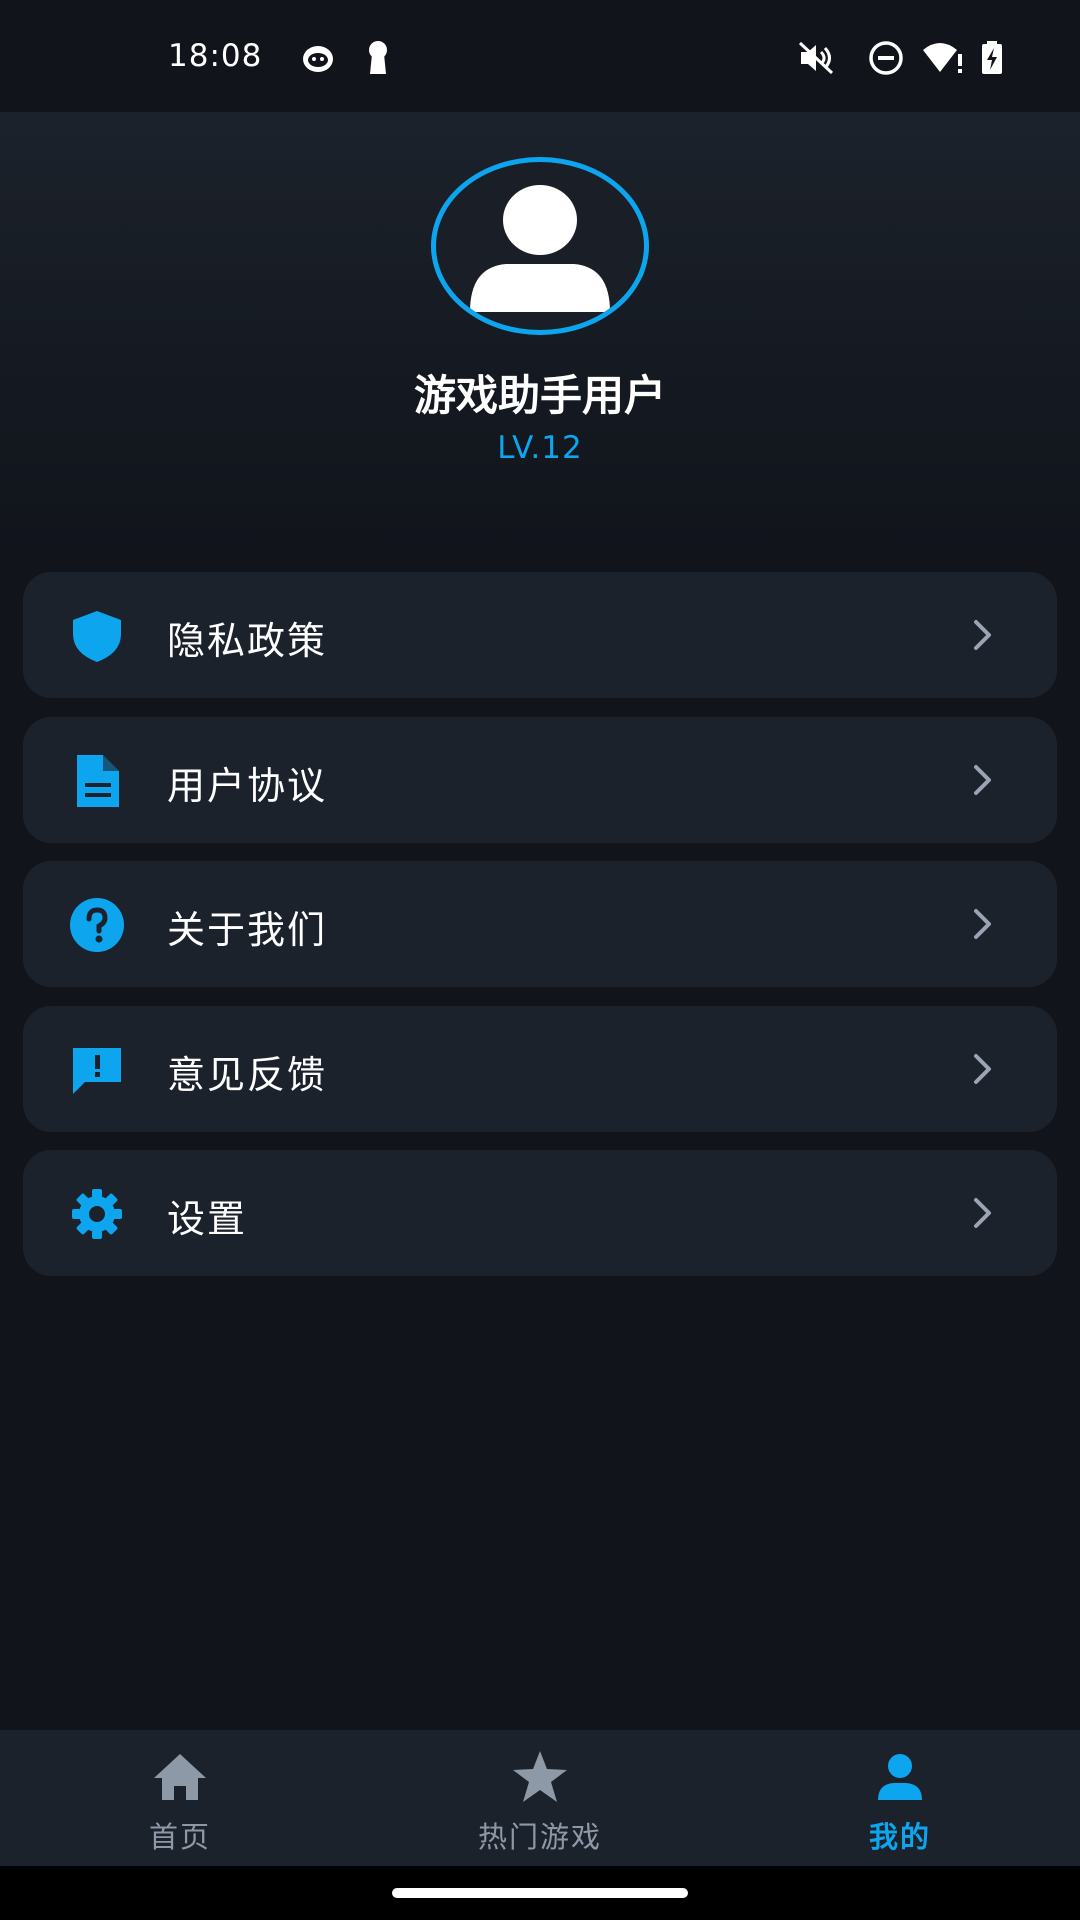 This screenshot has width=1080, height=1920. Describe the element at coordinates (540, 924) in the screenshot. I see `menu-item-about-us: 关于我们` at that location.